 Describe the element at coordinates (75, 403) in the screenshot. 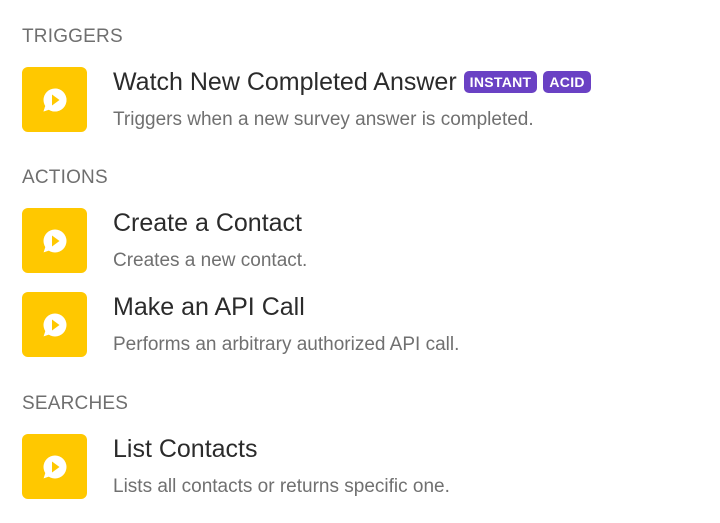

I see `section-heading-searches: SEARCHES` at that location.